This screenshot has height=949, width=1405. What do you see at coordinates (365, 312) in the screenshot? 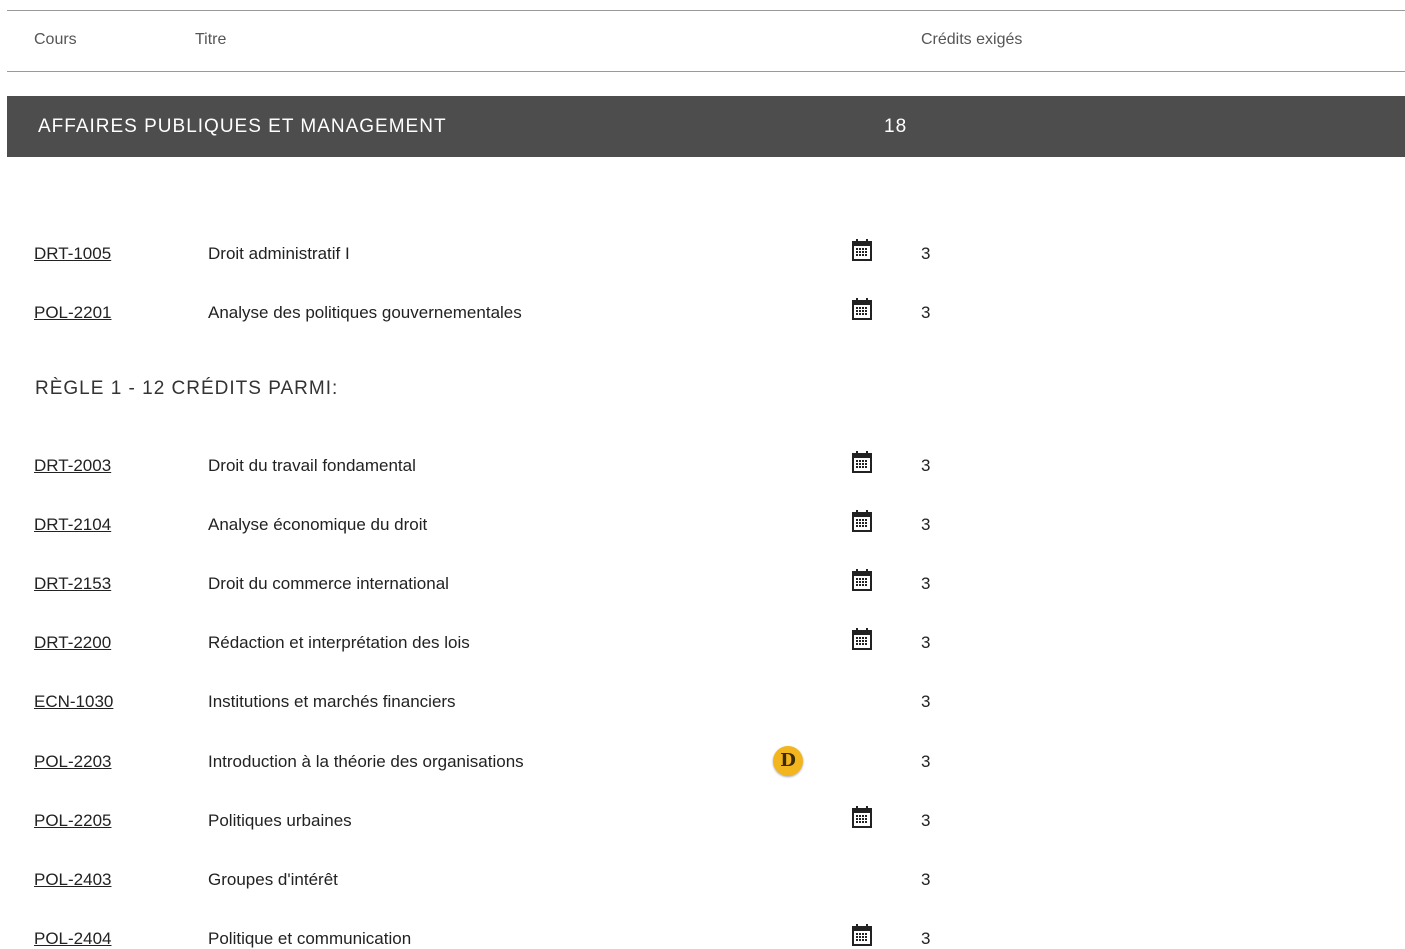
I see `course-title: Analyse des politiques gouvernementales` at bounding box center [365, 312].